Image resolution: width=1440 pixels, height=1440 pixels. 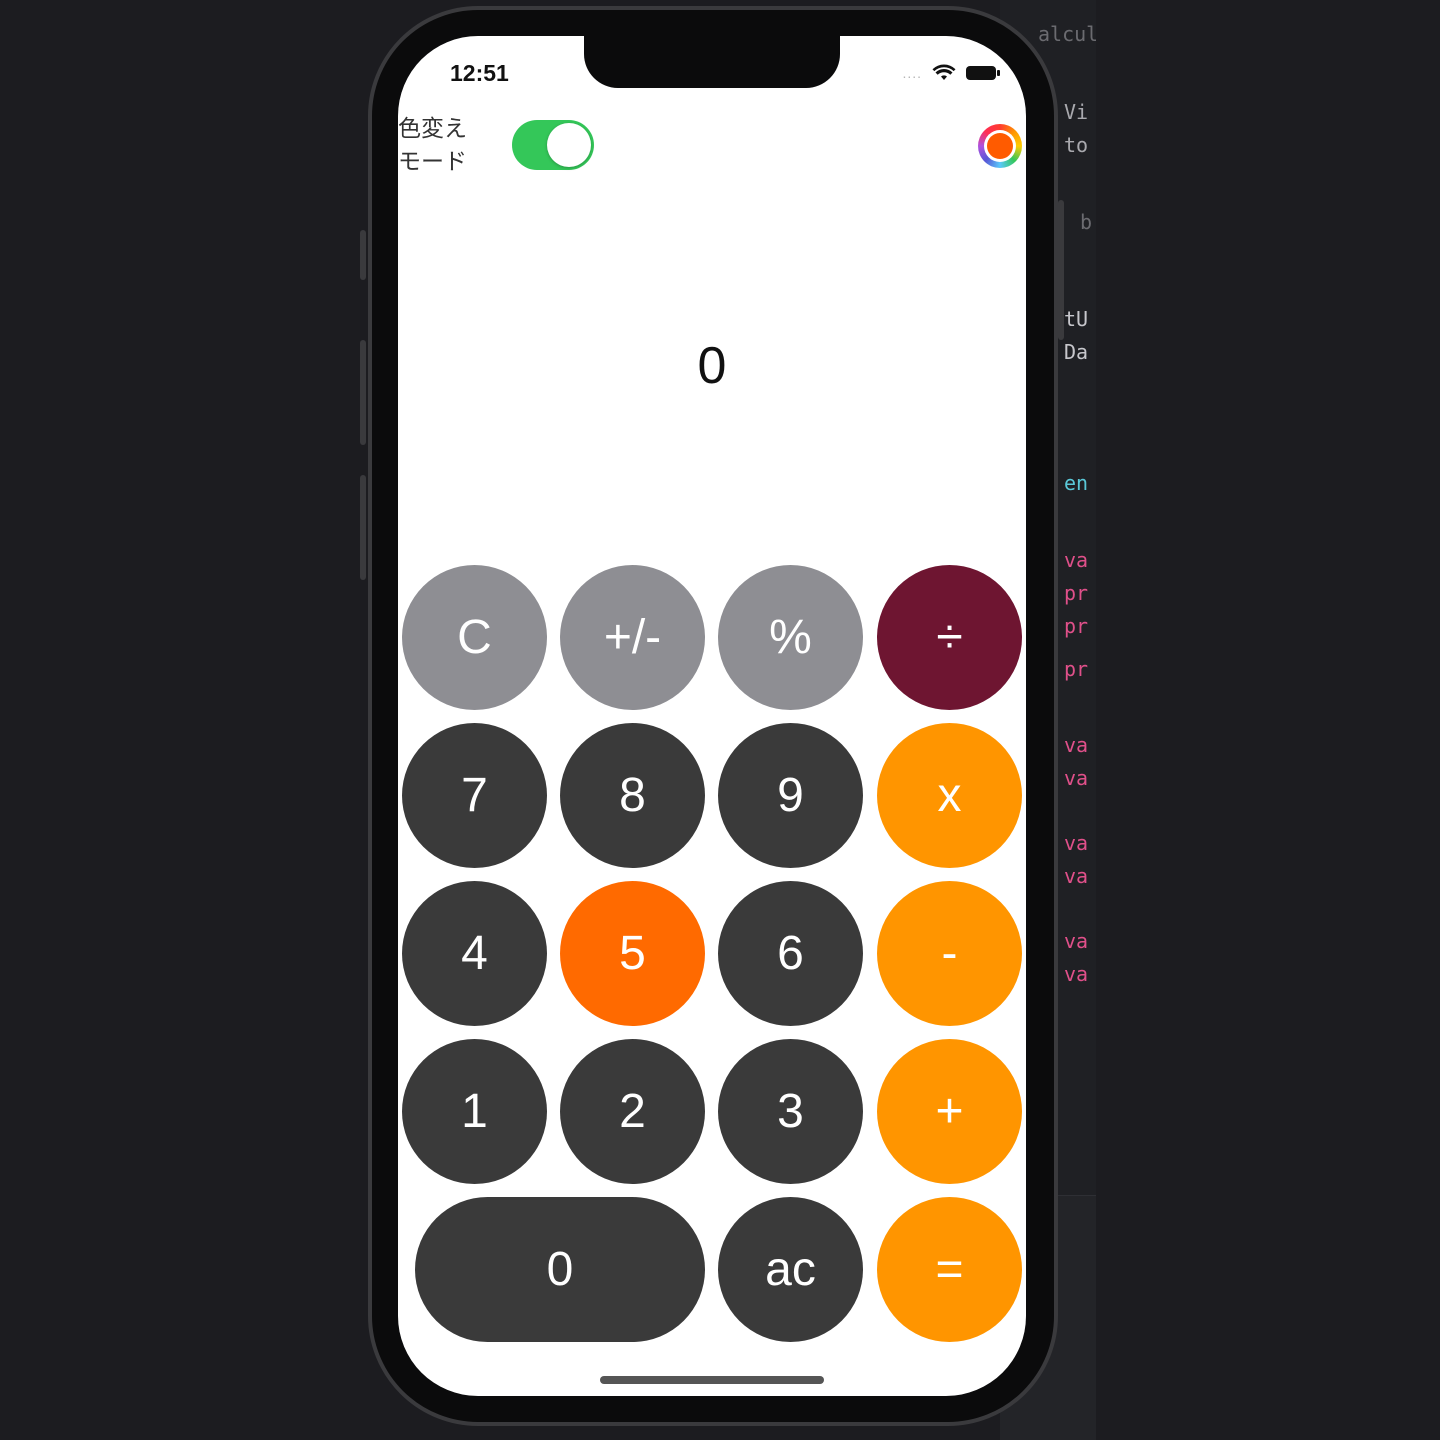 What do you see at coordinates (474, 795) in the screenshot?
I see `key-1-0: 7` at bounding box center [474, 795].